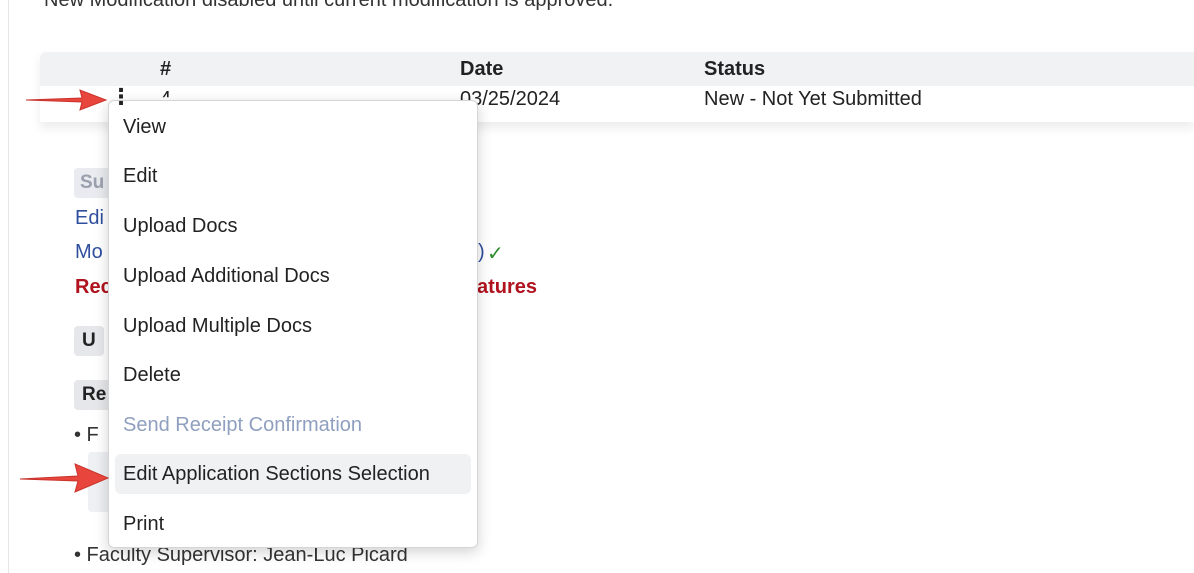 The width and height of the screenshot is (1194, 573). I want to click on menu-item-upload-additional-docs: Upload Additional Docs, so click(293, 276).